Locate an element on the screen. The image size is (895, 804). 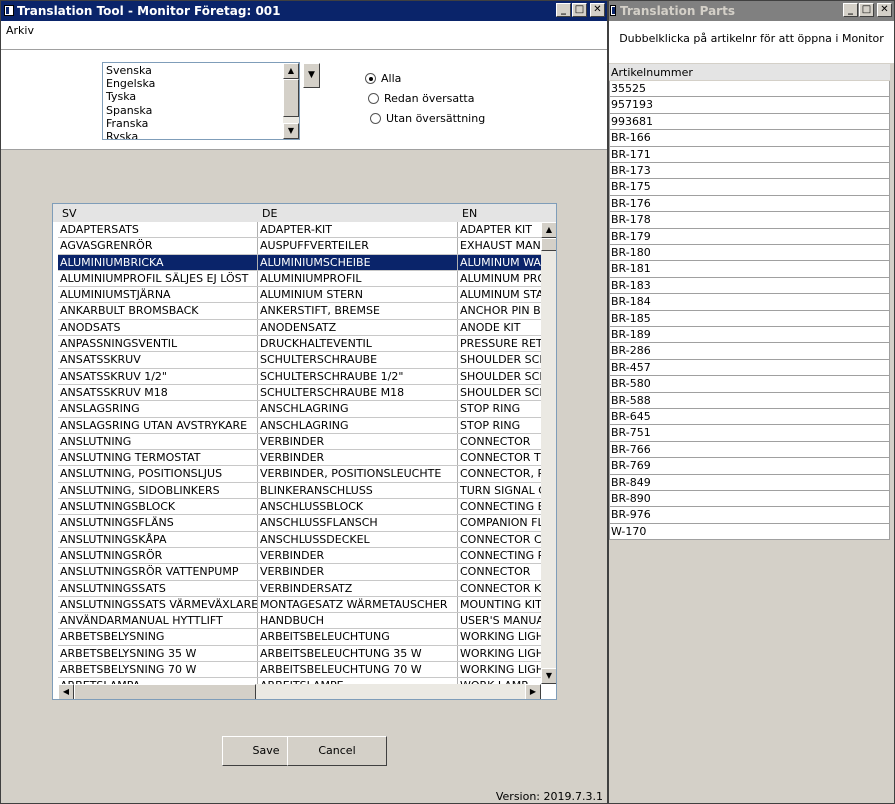
table-row: ANSLUTNINGSRÖR VERBINDER CONNECTING PI is located at coordinates (299, 556).